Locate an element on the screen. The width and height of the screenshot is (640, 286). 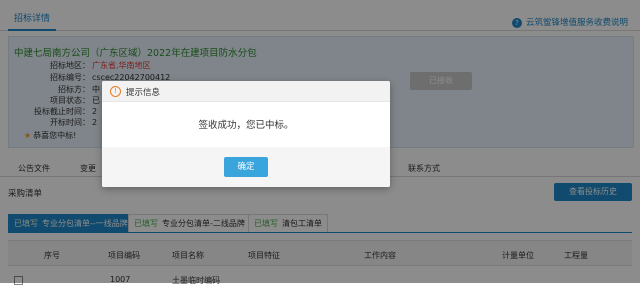
dialog-title: 提示信息 is located at coordinates (143, 93).